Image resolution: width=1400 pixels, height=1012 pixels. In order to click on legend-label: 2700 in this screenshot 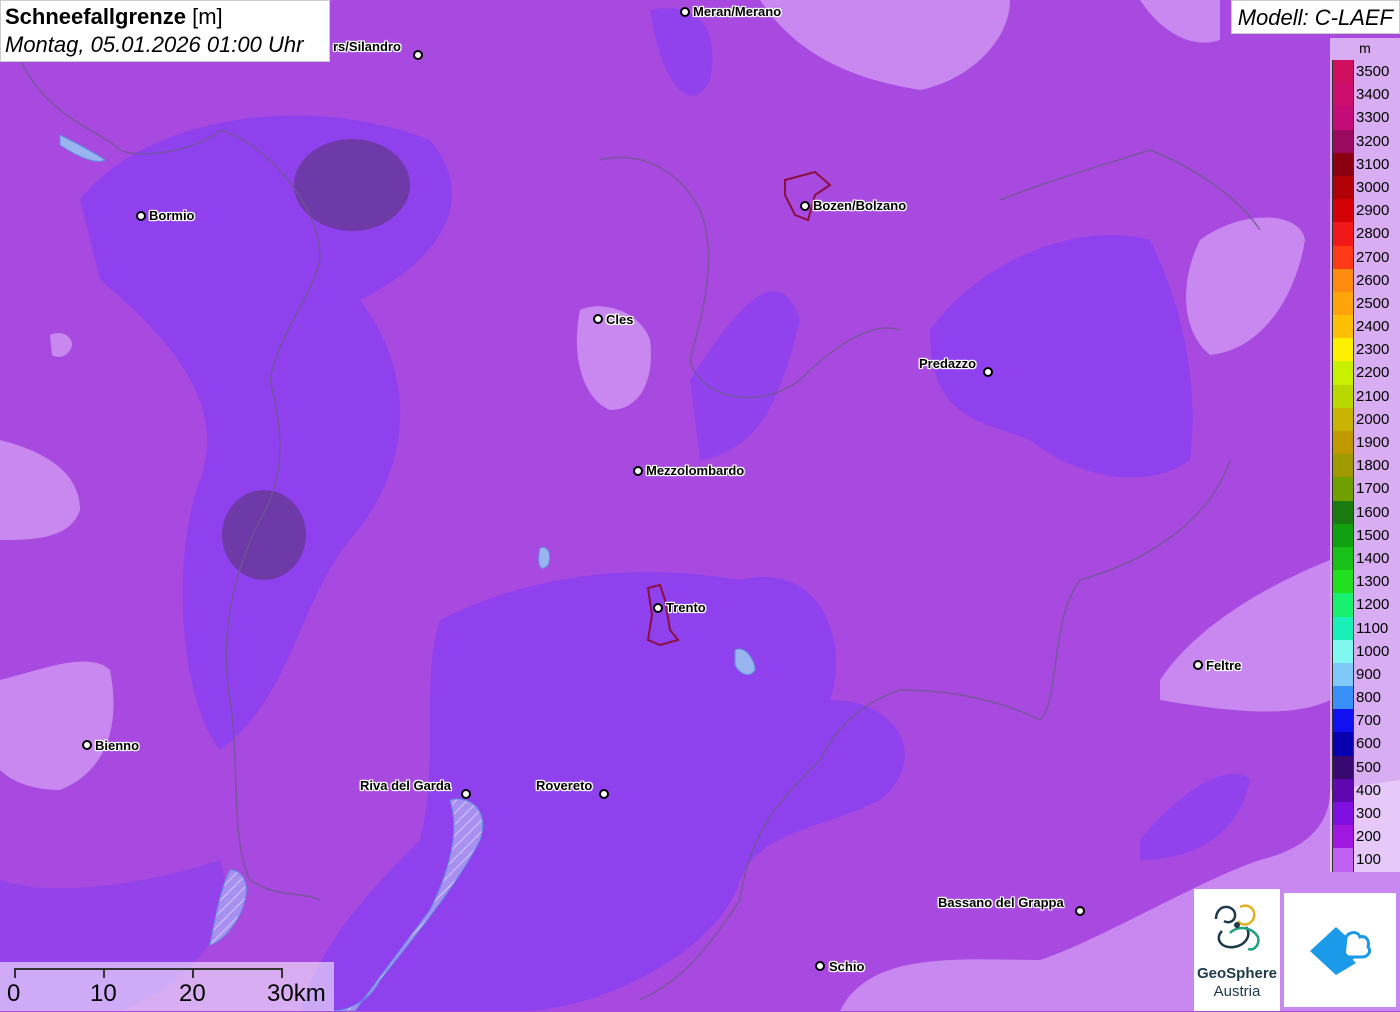, I will do `click(1373, 257)`.